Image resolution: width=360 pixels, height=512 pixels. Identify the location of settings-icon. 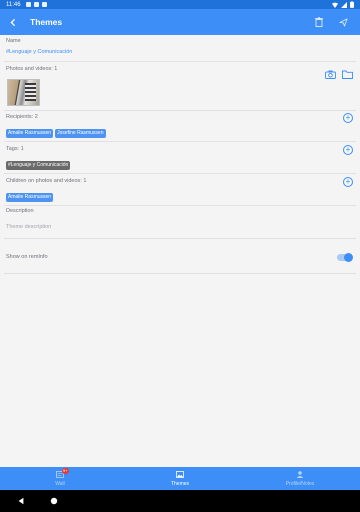
(28, 4).